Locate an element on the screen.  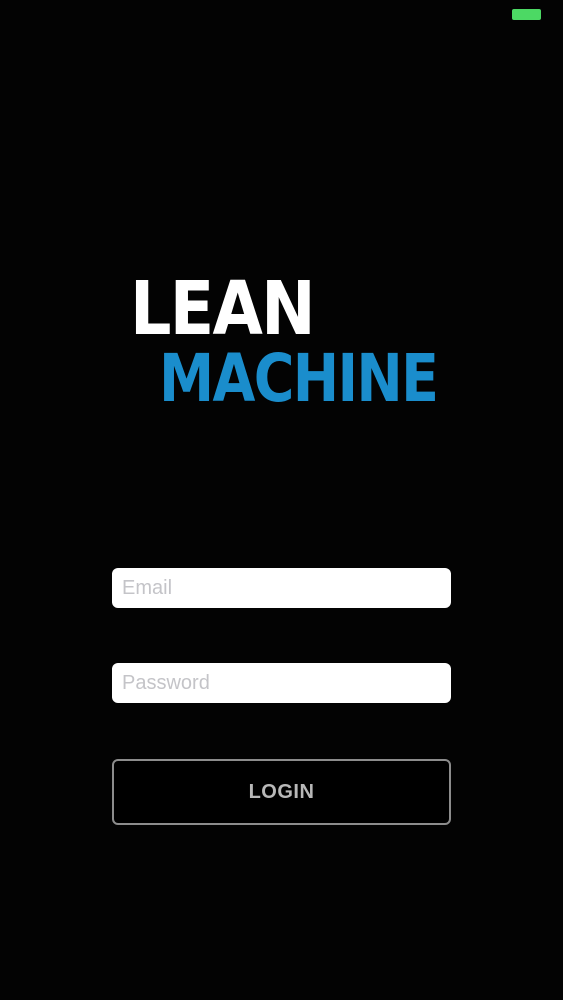
logo-text-lean: LEAN is located at coordinates (223, 309).